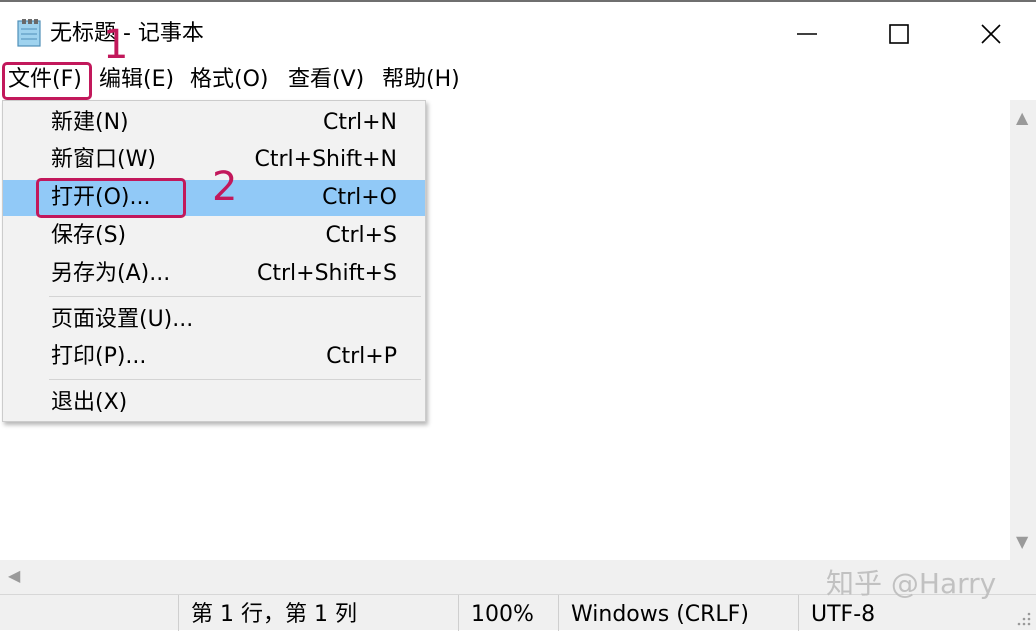  What do you see at coordinates (90, 122) in the screenshot?
I see `menu-item-label: 新建(N)` at bounding box center [90, 122].